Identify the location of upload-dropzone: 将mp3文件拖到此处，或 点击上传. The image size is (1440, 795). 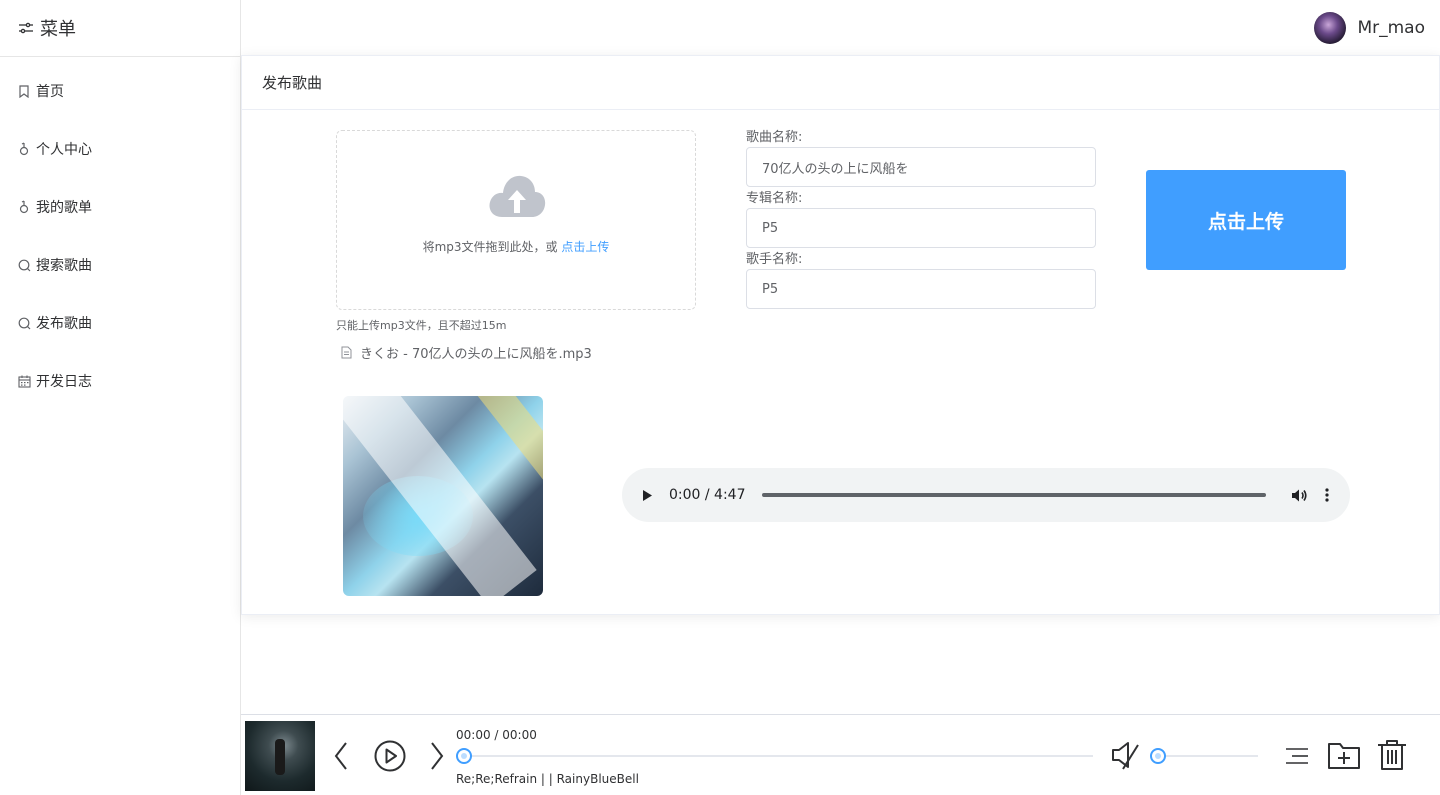
(516, 220).